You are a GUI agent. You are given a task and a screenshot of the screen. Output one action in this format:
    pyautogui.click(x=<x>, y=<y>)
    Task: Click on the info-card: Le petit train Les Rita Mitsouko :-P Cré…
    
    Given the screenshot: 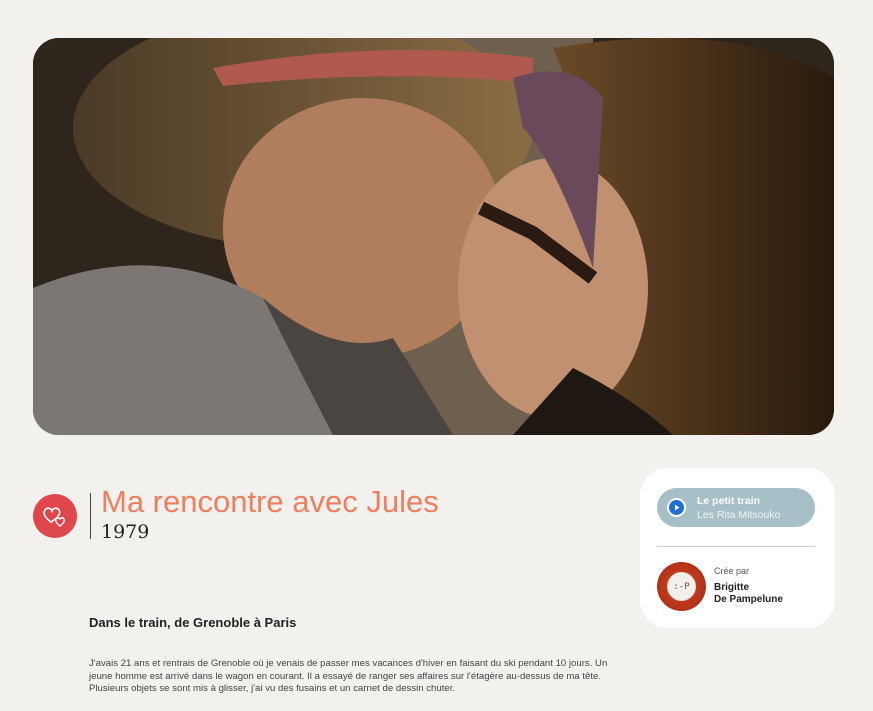 What is the action you would take?
    pyautogui.click(x=737, y=548)
    